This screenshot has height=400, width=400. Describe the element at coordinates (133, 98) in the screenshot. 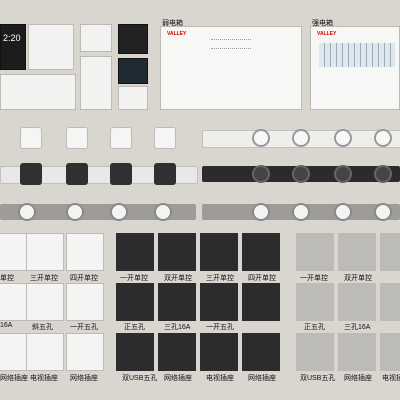

I see `switch-panel-bottom` at that location.